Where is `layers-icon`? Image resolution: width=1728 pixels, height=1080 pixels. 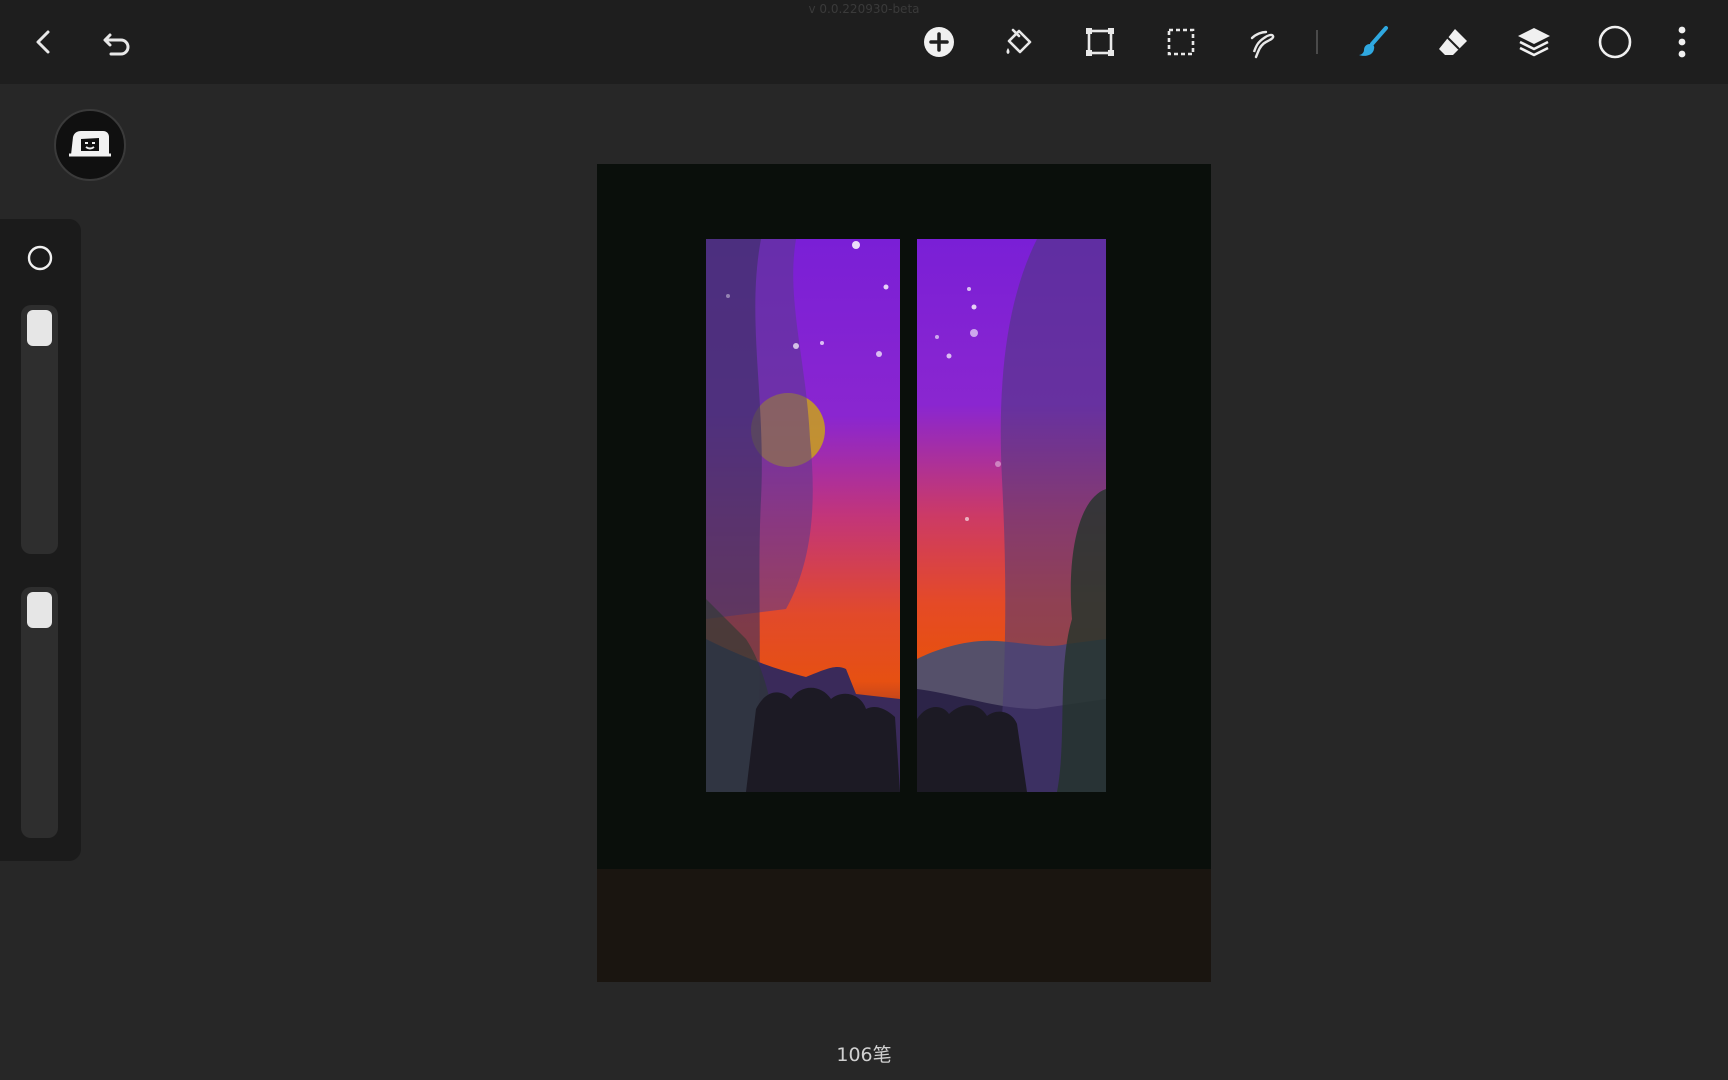 layers-icon is located at coordinates (1534, 42).